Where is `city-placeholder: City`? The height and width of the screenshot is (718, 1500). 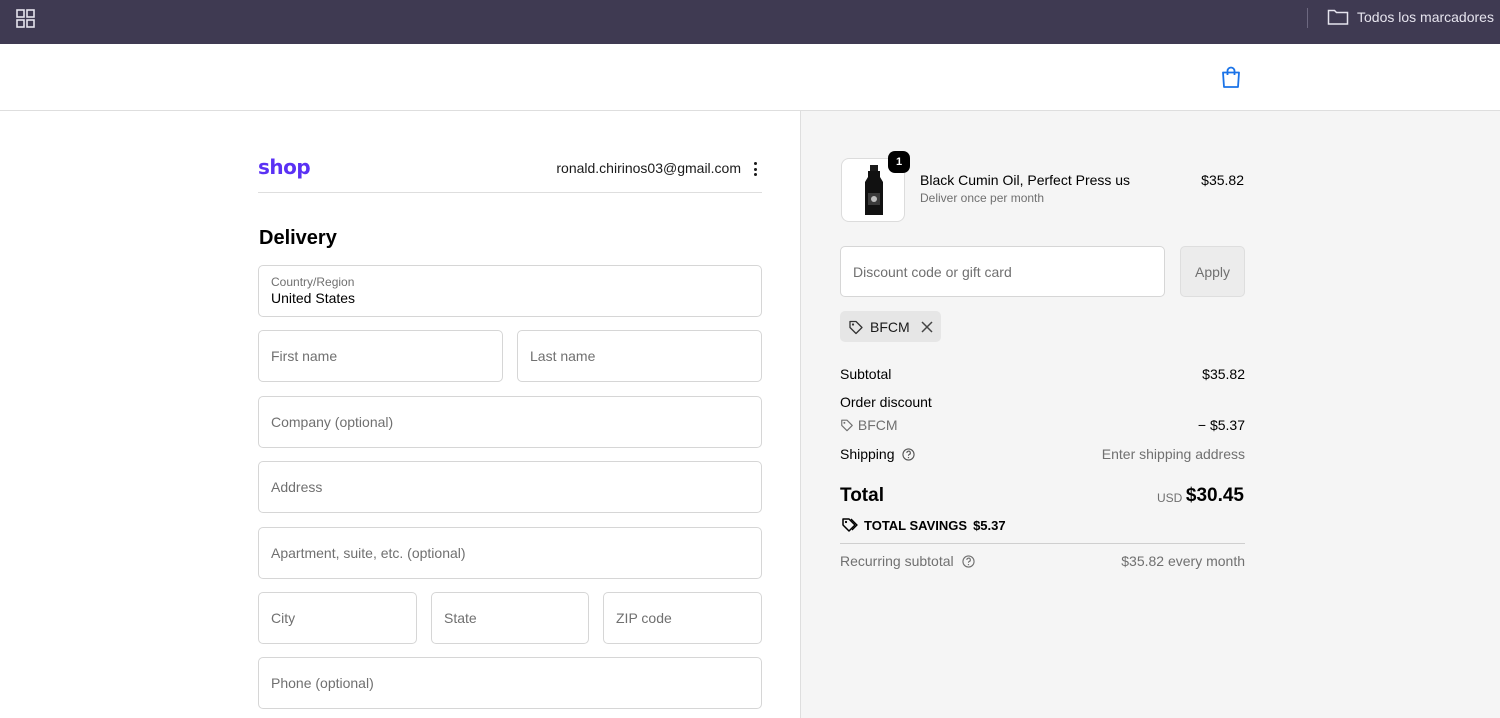 city-placeholder: City is located at coordinates (283, 618).